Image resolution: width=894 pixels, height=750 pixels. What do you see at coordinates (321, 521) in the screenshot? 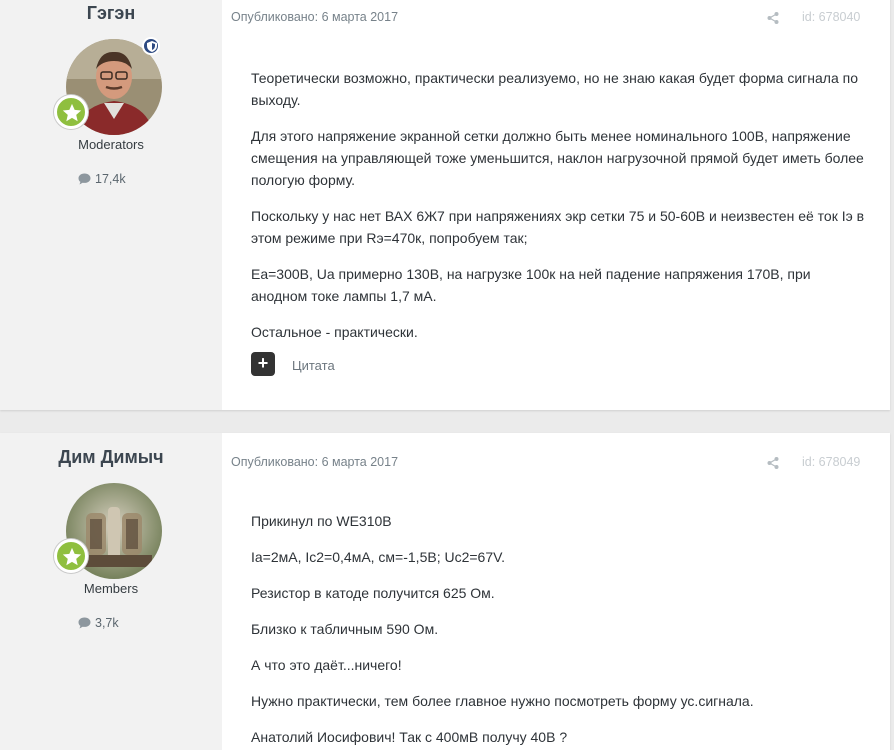
I see `post-paragraph: Прикинул по WE310B` at bounding box center [321, 521].